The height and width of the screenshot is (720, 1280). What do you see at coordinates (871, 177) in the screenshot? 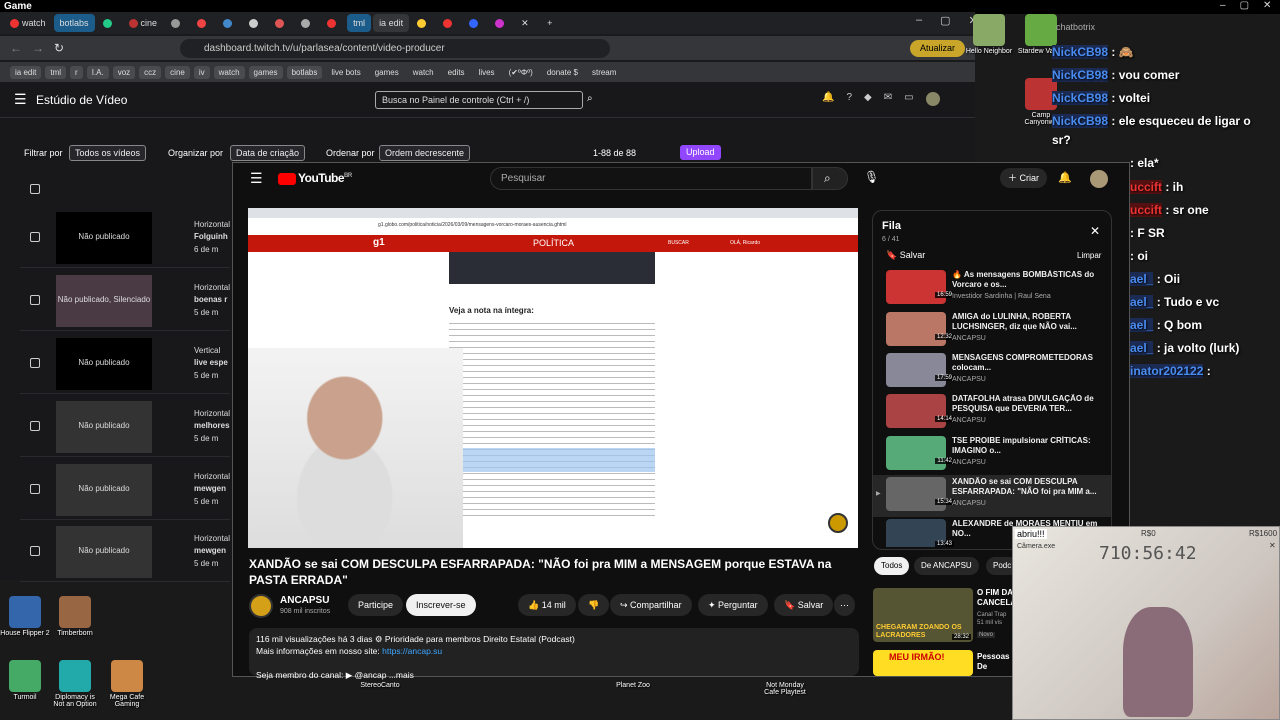
I see `mic-icon: 🎙` at bounding box center [871, 177].